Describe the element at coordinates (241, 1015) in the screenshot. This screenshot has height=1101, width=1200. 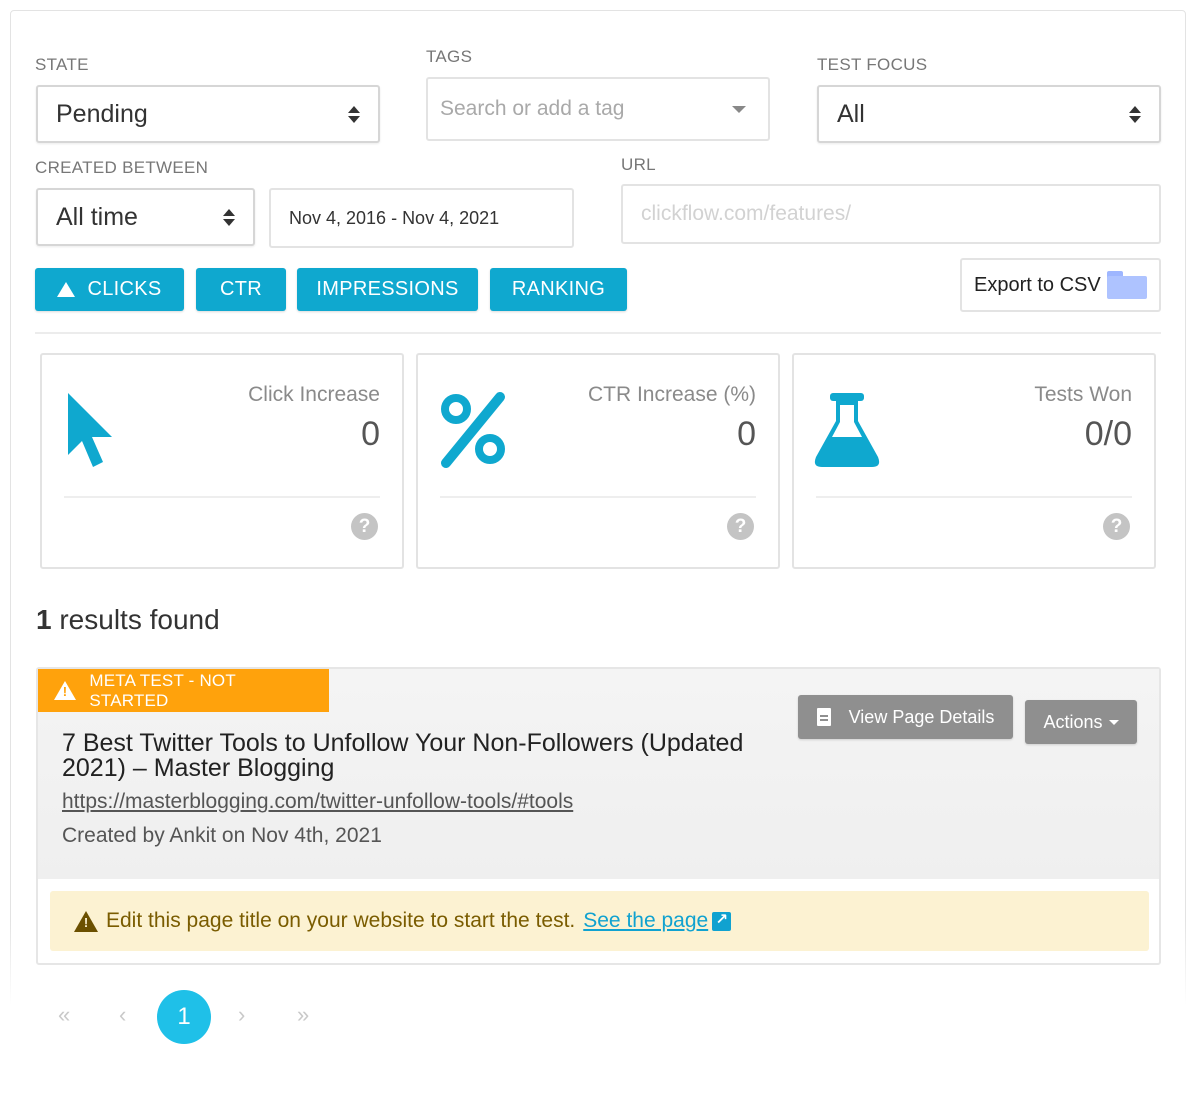
I see `next-page-button: ›` at that location.